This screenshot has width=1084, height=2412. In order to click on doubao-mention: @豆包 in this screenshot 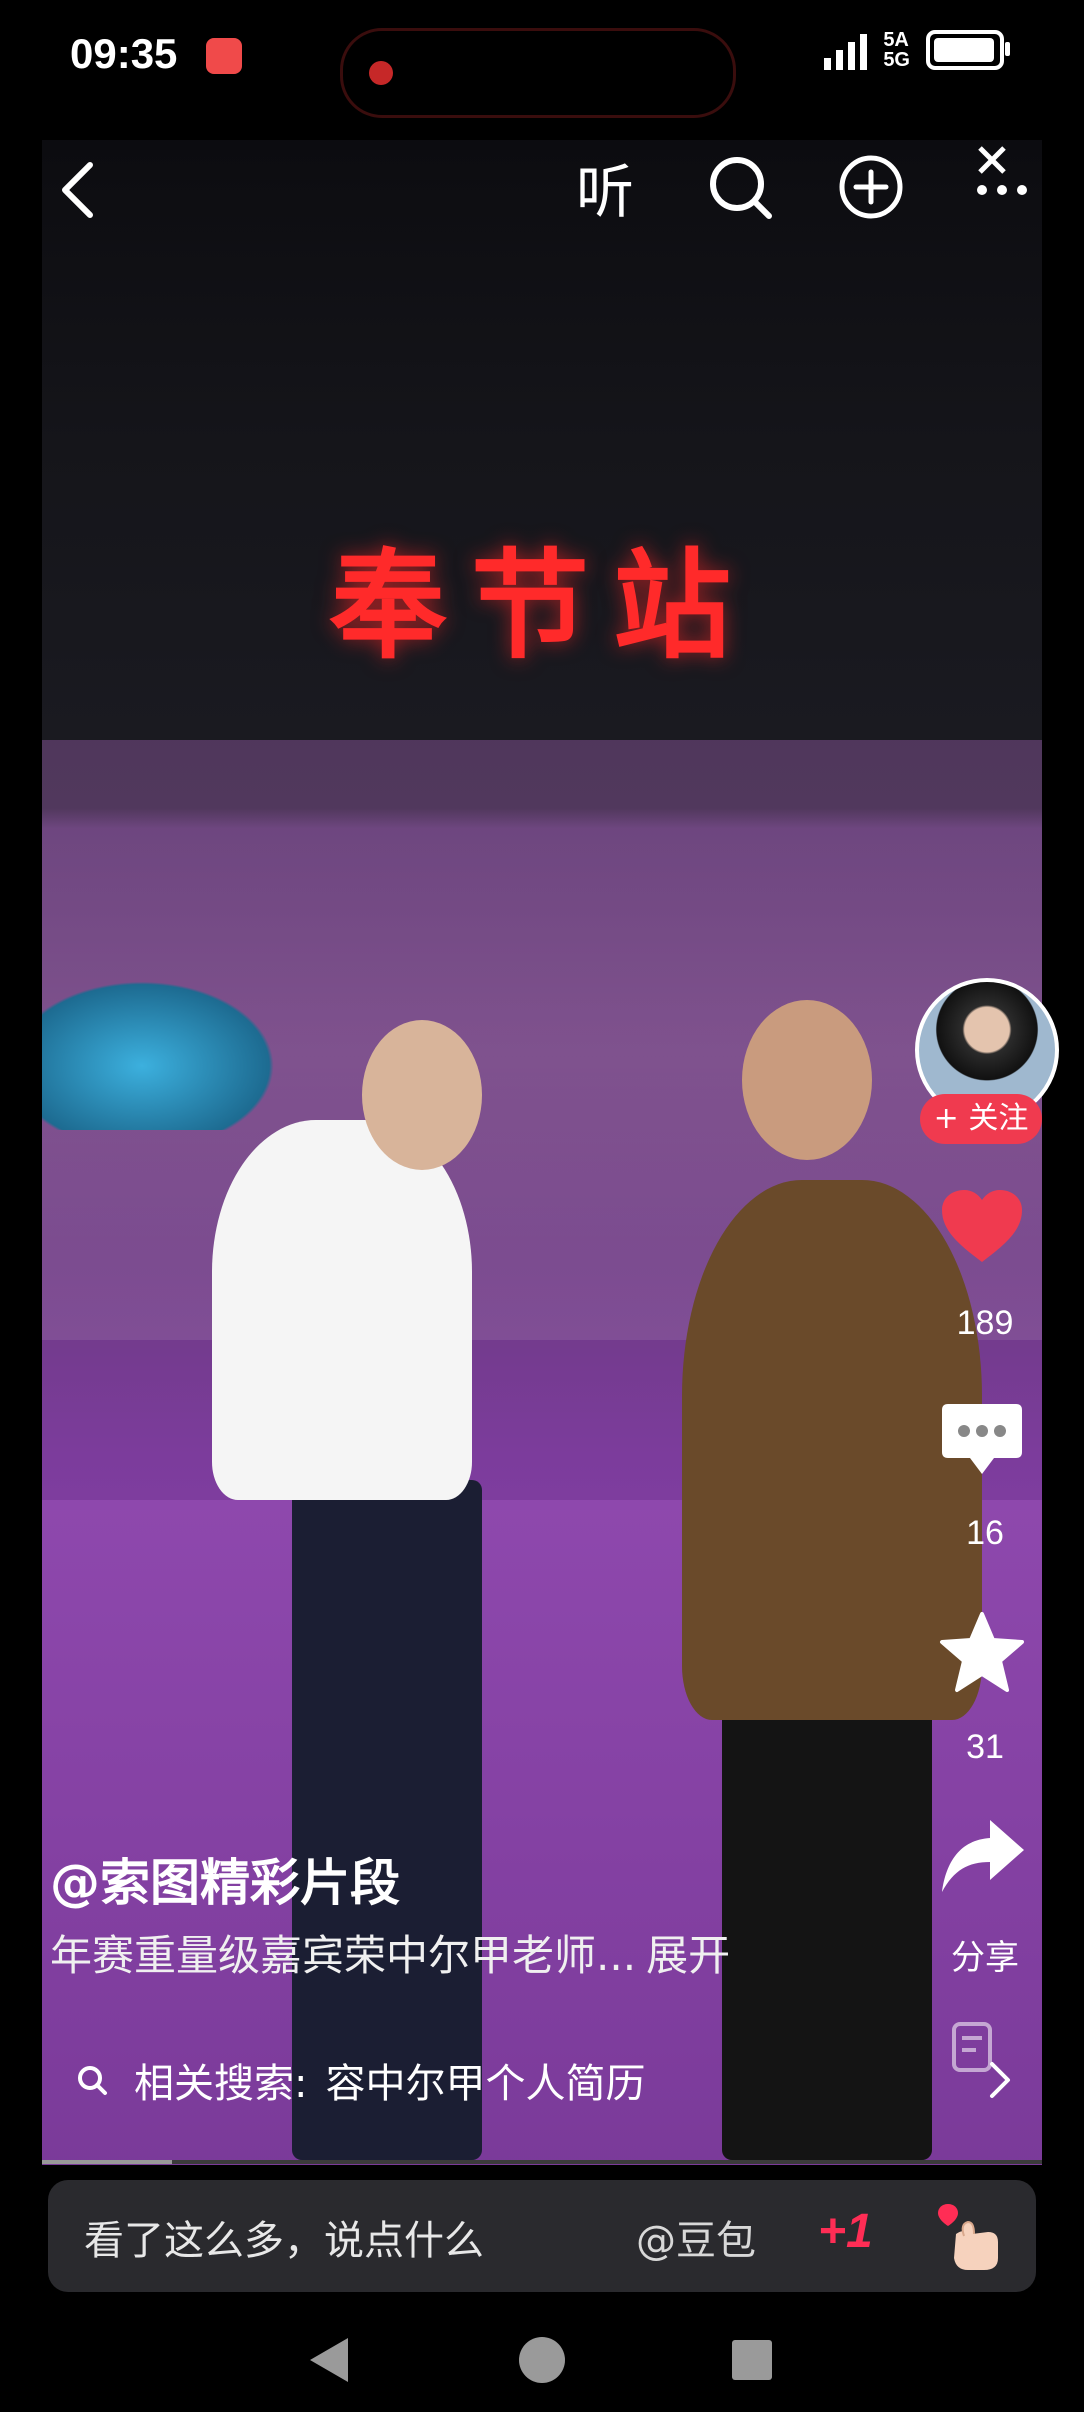, I will do `click(696, 2237)`.